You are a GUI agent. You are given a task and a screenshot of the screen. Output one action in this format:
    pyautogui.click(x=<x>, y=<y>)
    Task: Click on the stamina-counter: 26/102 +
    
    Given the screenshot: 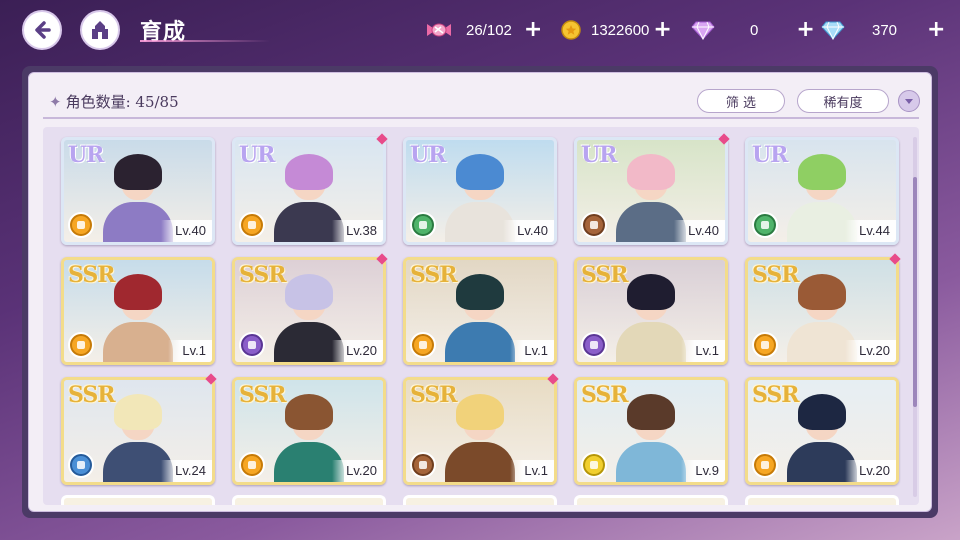 What is the action you would take?
    pyautogui.click(x=483, y=30)
    